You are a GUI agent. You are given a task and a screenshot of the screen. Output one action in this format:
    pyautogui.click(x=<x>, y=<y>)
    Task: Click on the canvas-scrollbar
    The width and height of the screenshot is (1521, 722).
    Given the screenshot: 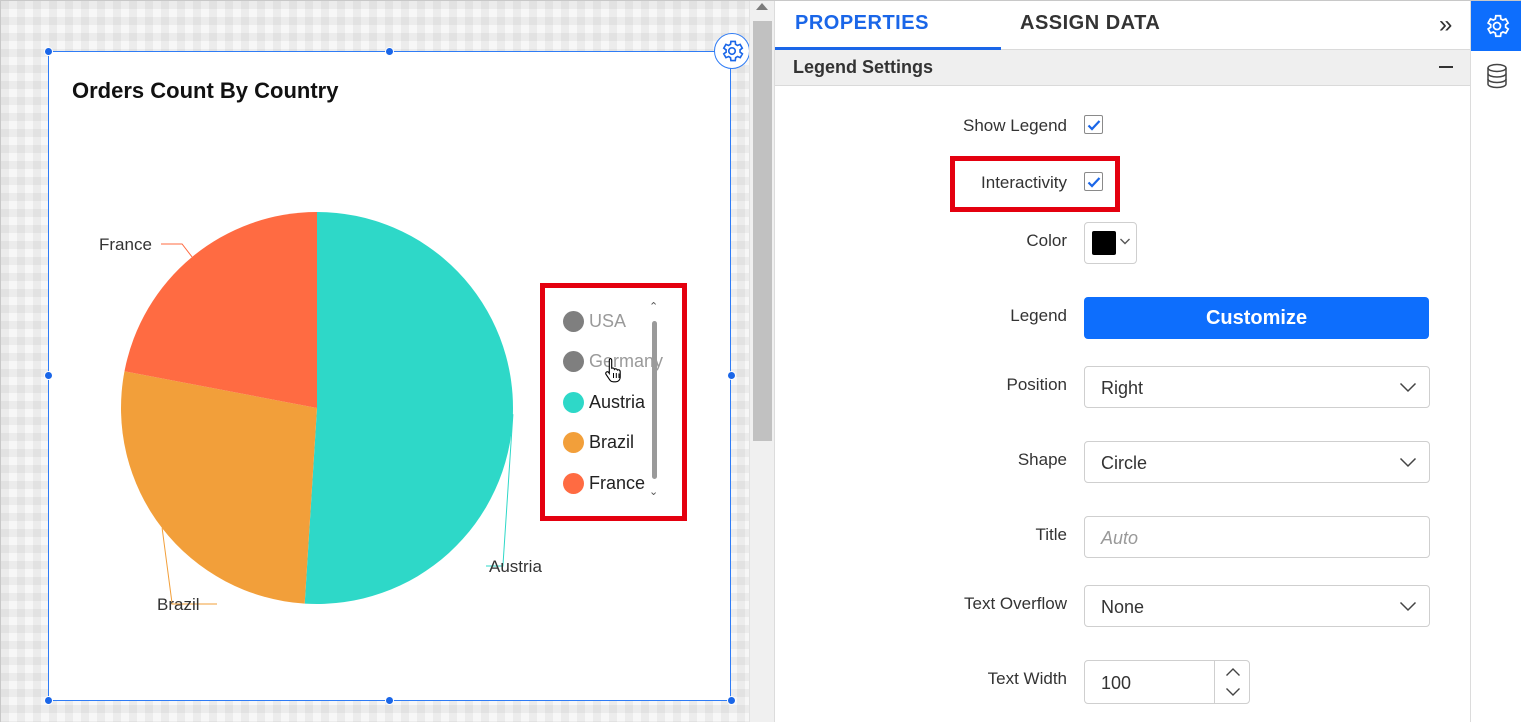 What is the action you would take?
    pyautogui.click(x=761, y=361)
    